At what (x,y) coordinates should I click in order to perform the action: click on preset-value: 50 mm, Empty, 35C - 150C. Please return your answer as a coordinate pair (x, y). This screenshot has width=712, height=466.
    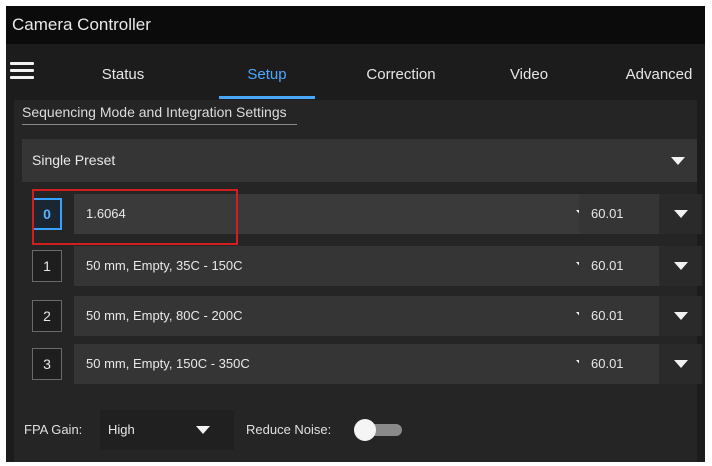
    Looking at the image, I should click on (164, 265).